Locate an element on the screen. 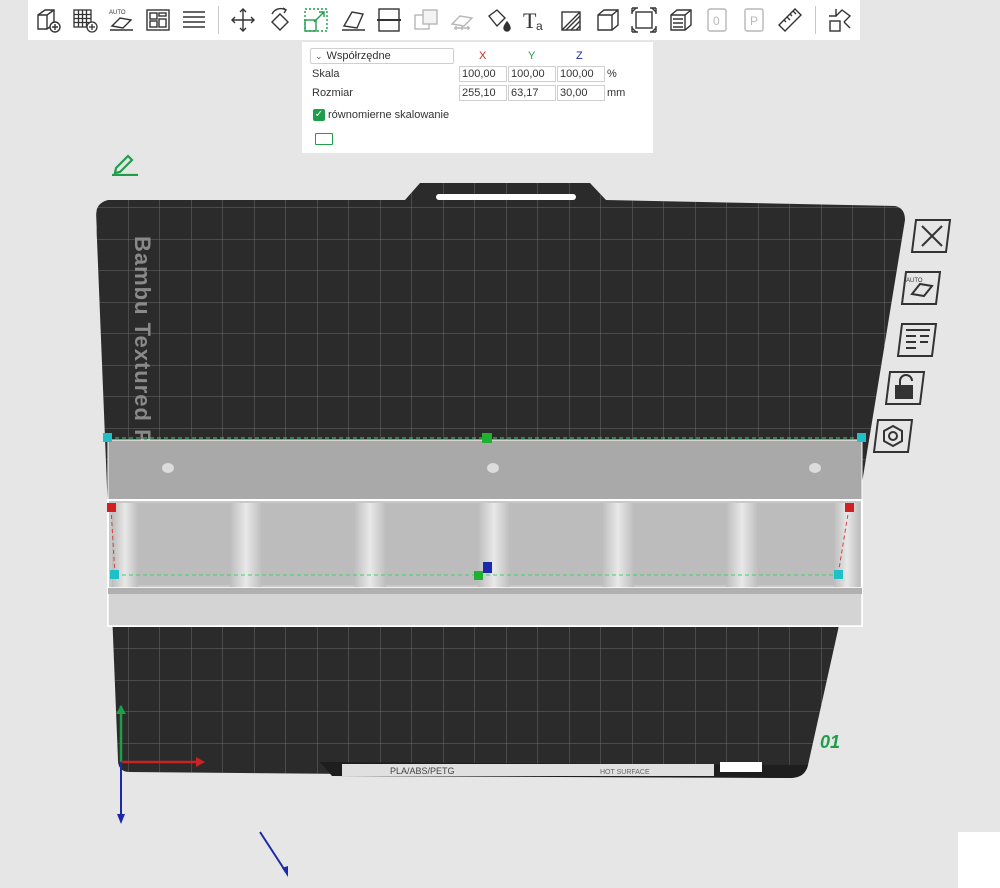 This screenshot has width=1000, height=888. arrange-side-icon is located at coordinates (917, 340).